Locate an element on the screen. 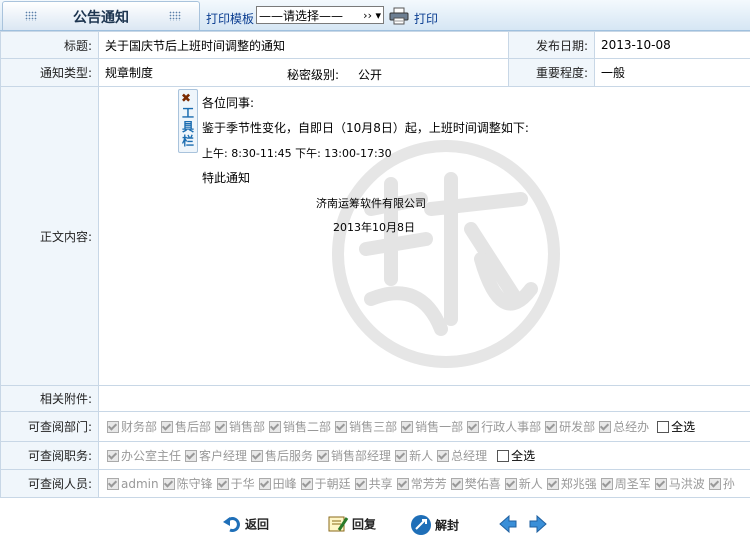 The width and height of the screenshot is (750, 546). readonly-option: 常芳芳 is located at coordinates (421, 484).